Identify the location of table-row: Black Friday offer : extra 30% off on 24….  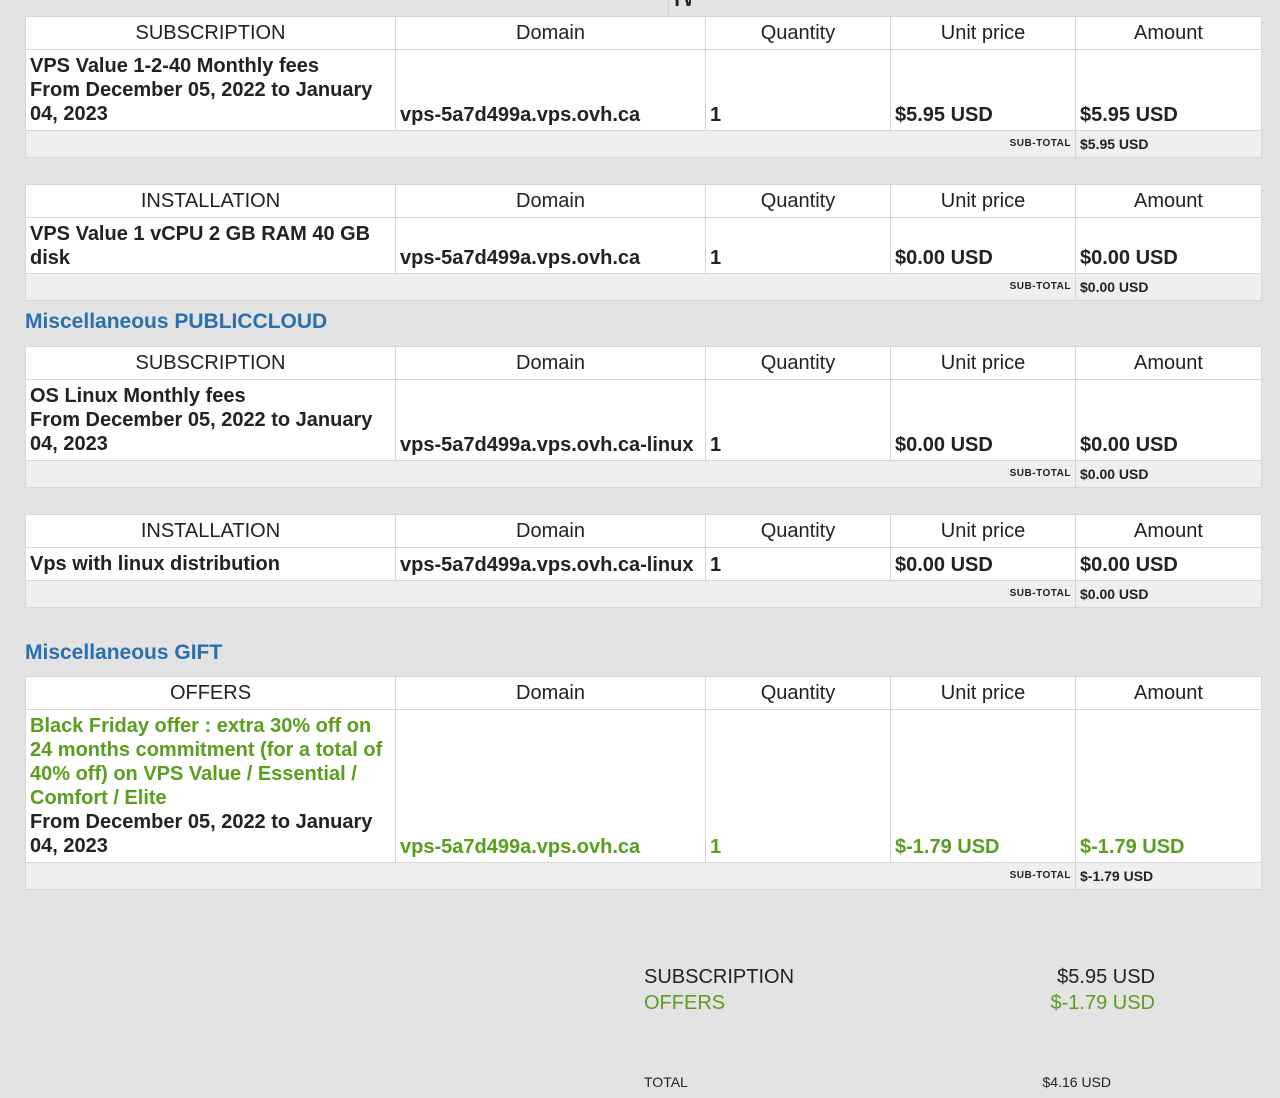
(643, 786).